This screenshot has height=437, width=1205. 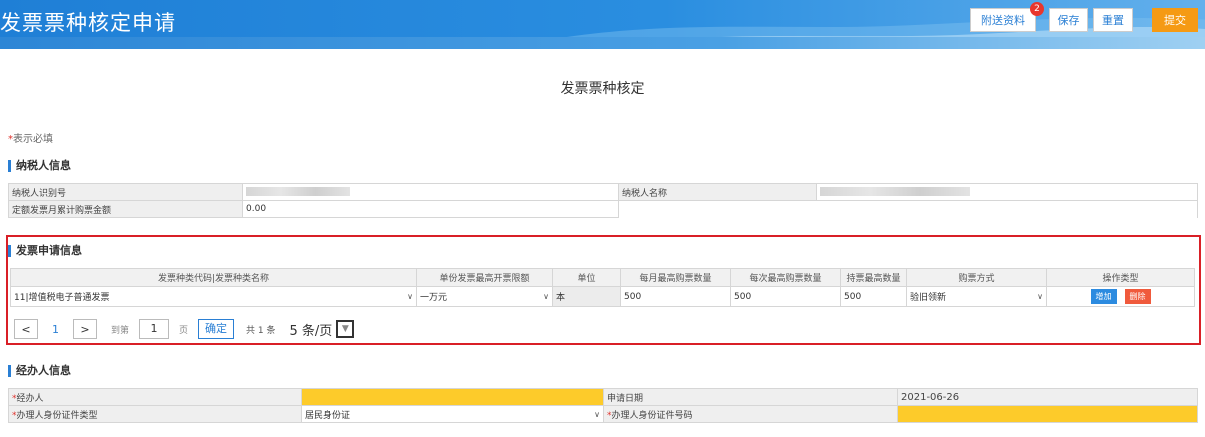 What do you see at coordinates (602, 89) in the screenshot?
I see `form-title: 发票票种核定` at bounding box center [602, 89].